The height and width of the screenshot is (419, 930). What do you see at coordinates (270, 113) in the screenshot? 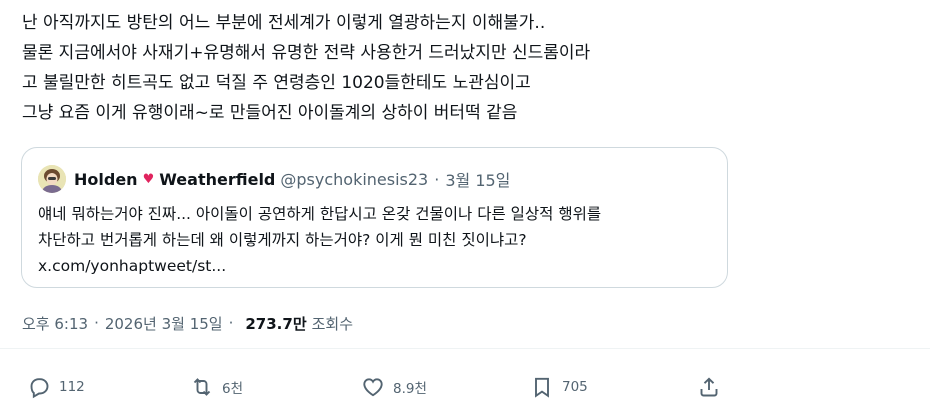
I see `post-text-line: 그냥 요즘 이게 유행이래~로 만들어진 아이돌계의 상하이 버터떡 같음` at bounding box center [270, 113].